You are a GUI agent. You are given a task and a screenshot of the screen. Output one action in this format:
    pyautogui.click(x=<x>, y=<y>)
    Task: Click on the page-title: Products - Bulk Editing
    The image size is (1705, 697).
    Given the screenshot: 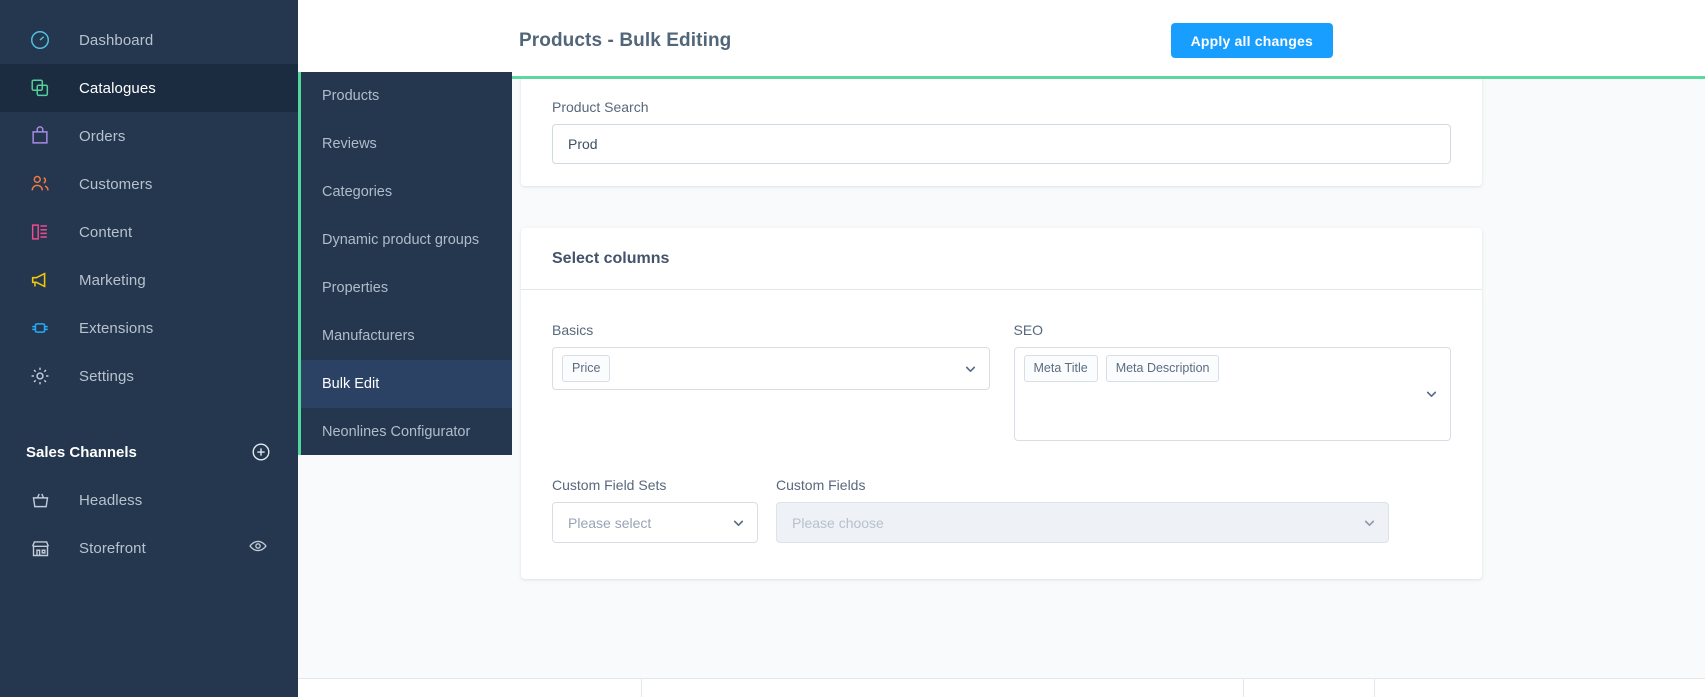 What is the action you would take?
    pyautogui.click(x=625, y=40)
    